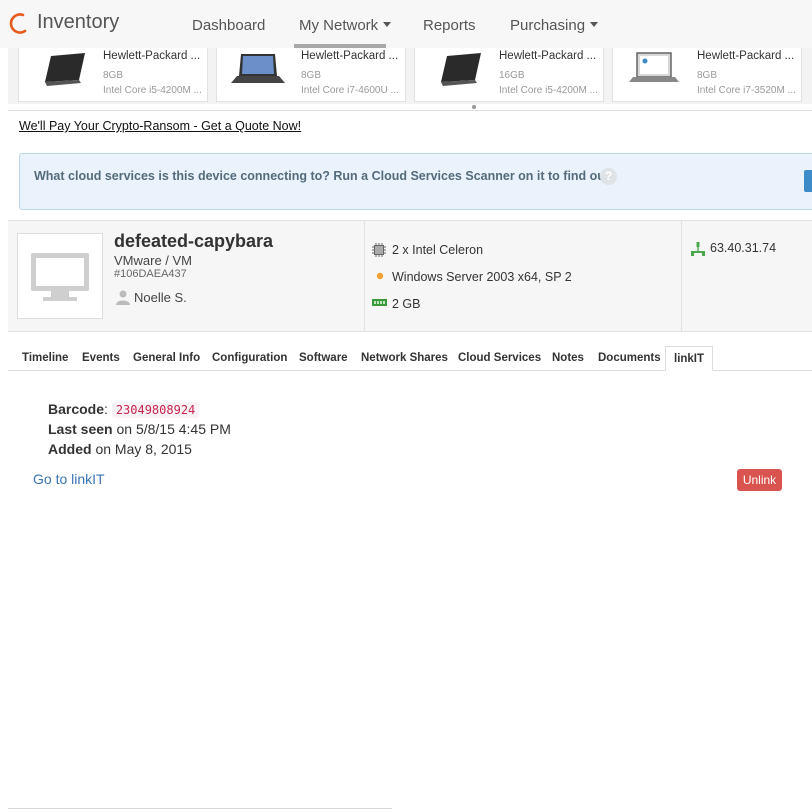 This screenshot has height=812, width=812. What do you see at coordinates (160, 297) in the screenshot?
I see `device-user: Noelle S.` at bounding box center [160, 297].